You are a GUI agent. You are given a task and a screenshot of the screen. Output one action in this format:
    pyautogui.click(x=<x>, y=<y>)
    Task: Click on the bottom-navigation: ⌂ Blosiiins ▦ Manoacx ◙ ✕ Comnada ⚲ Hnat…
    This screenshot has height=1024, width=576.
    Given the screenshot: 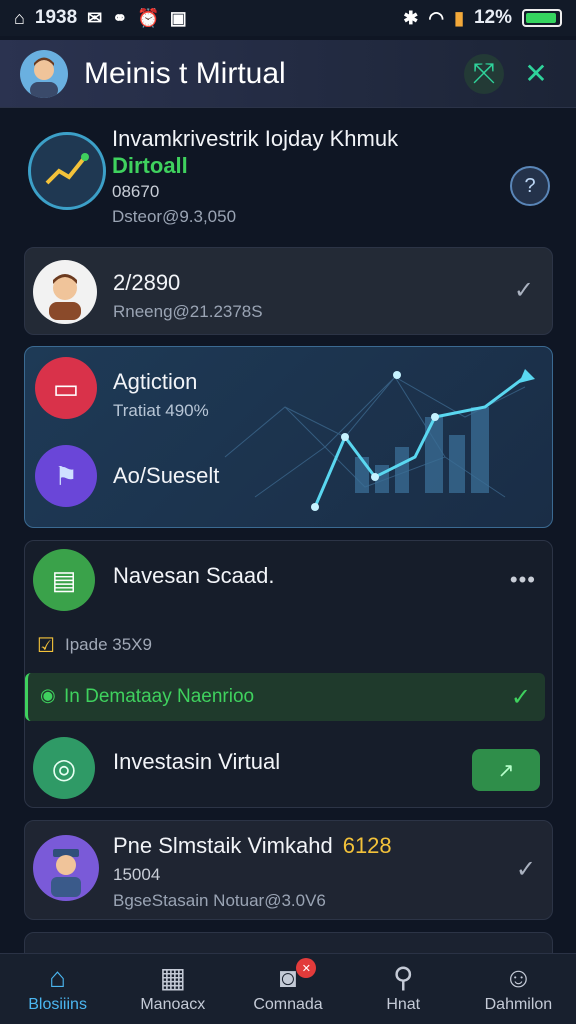 What is the action you would take?
    pyautogui.click(x=288, y=988)
    